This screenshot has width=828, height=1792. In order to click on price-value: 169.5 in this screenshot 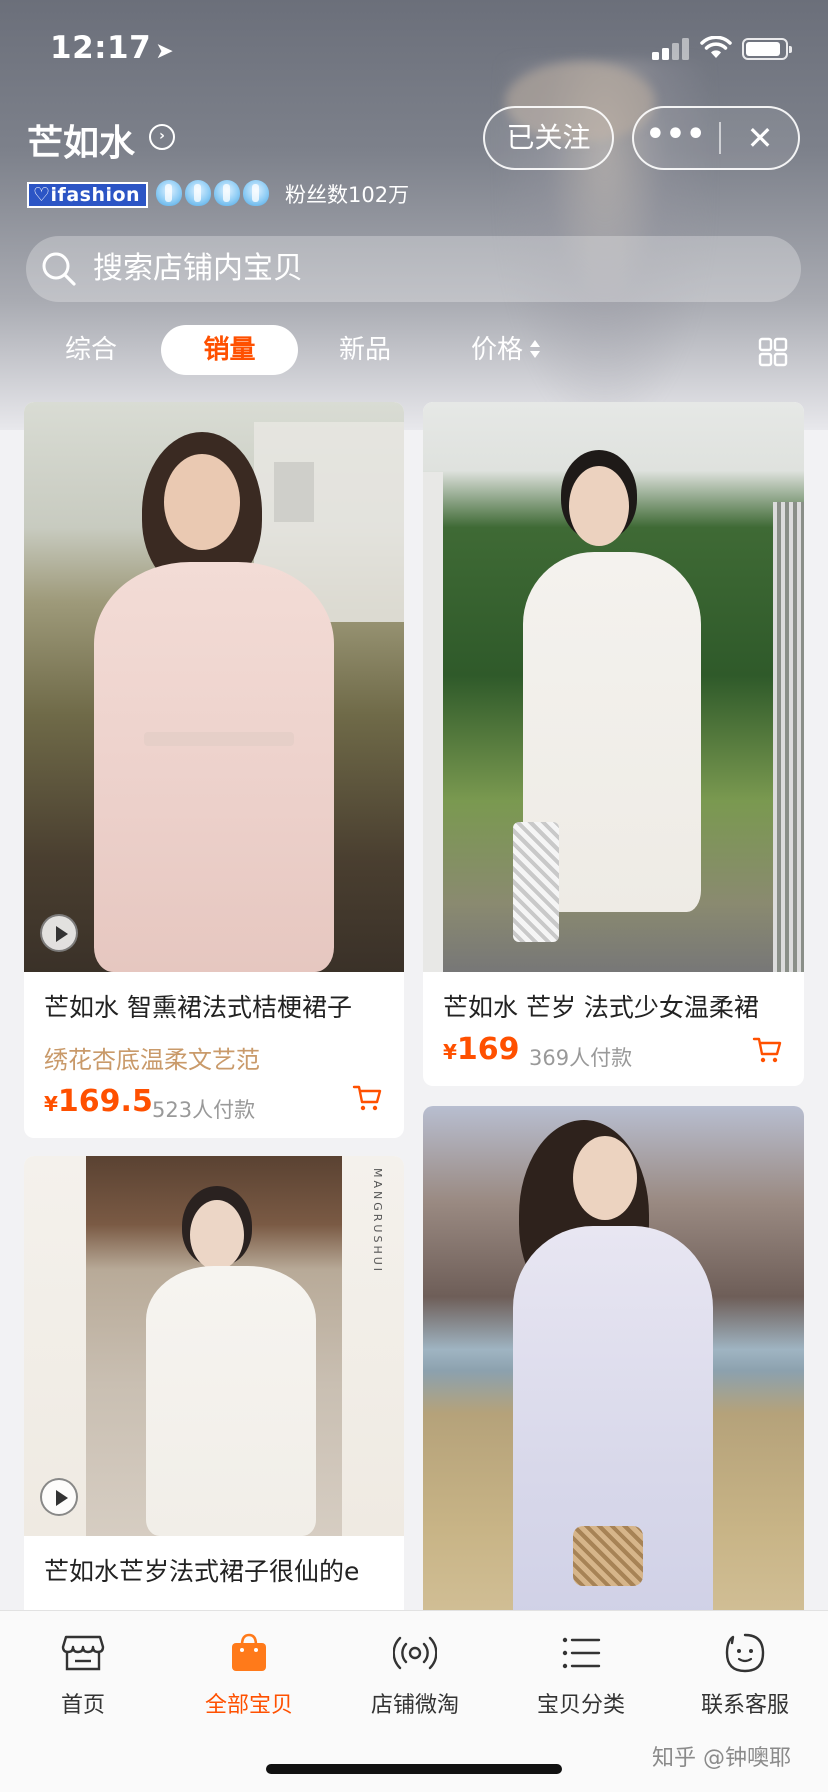, I will do `click(105, 1101)`.